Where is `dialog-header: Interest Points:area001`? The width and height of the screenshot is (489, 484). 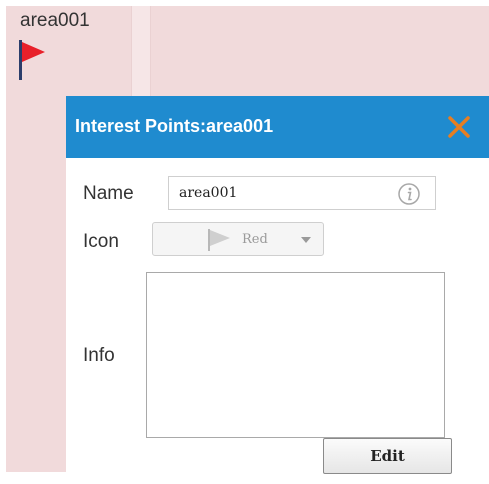
dialog-header: Interest Points:area001 is located at coordinates (277, 127).